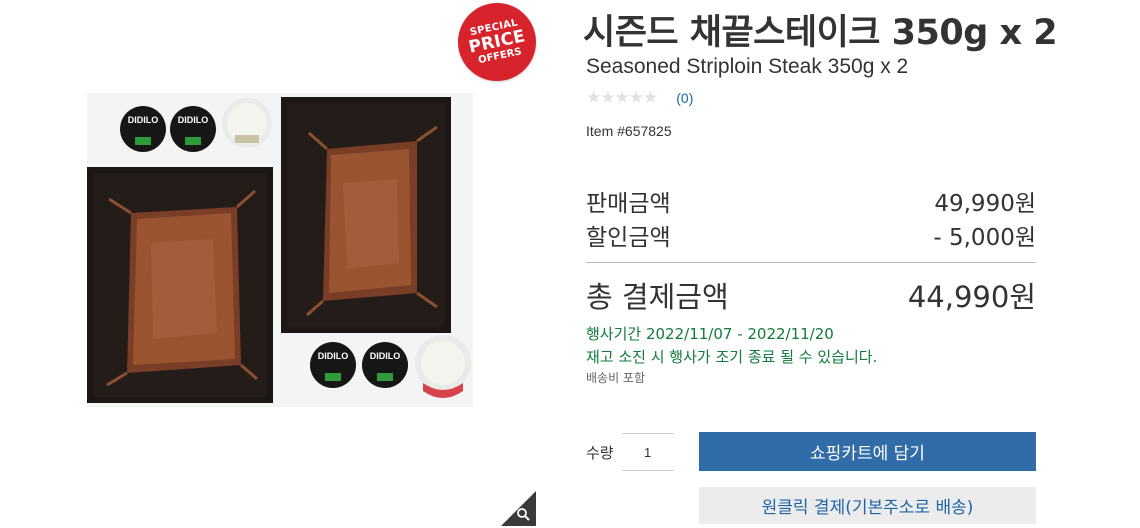 The width and height of the screenshot is (1140, 528). Describe the element at coordinates (628, 204) in the screenshot. I see `sale-price-label: 판매금액` at that location.